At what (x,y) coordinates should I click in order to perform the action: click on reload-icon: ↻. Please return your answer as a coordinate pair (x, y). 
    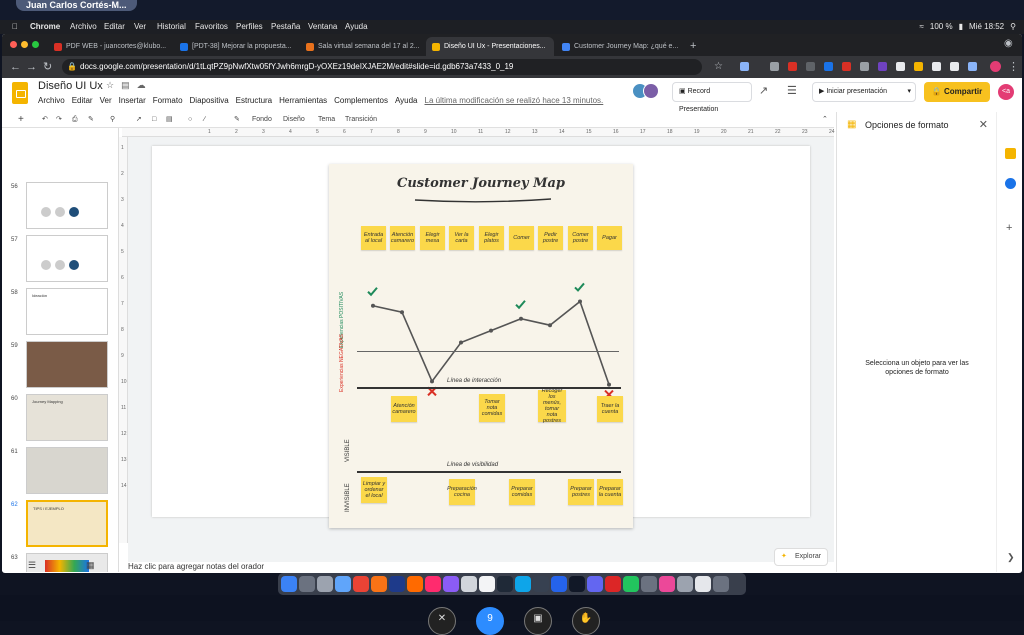
    Looking at the image, I should click on (47, 67).